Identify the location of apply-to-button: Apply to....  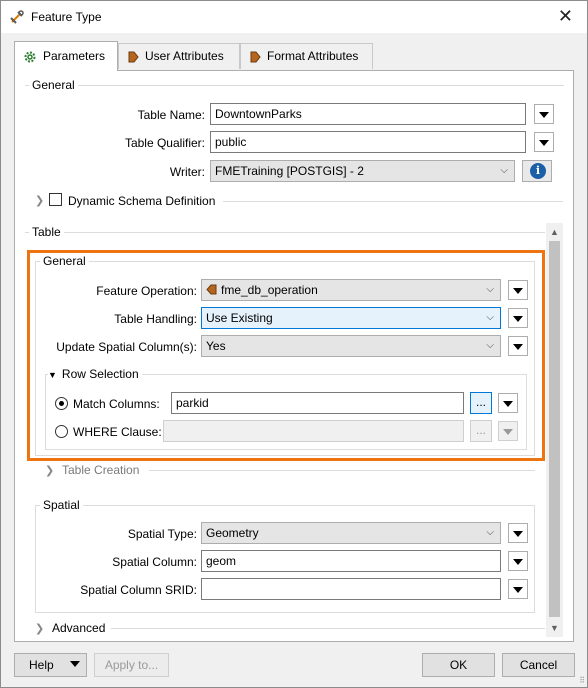
(131, 665).